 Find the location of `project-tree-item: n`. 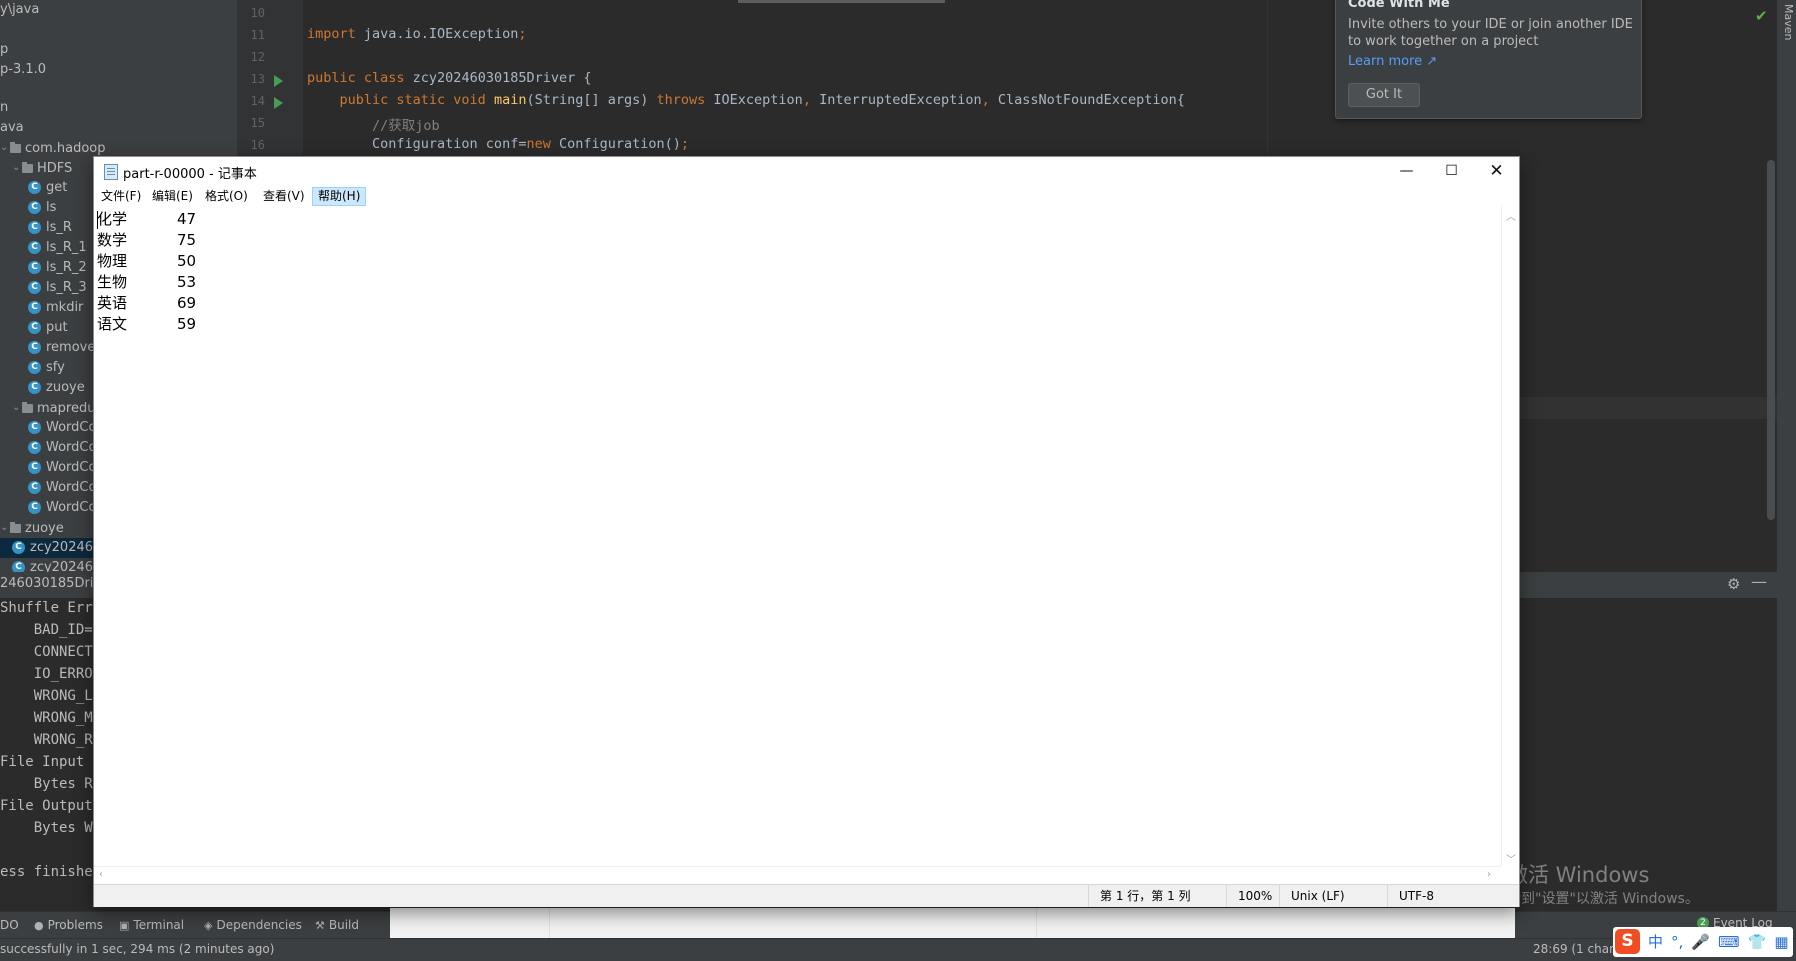

project-tree-item: n is located at coordinates (4, 108).